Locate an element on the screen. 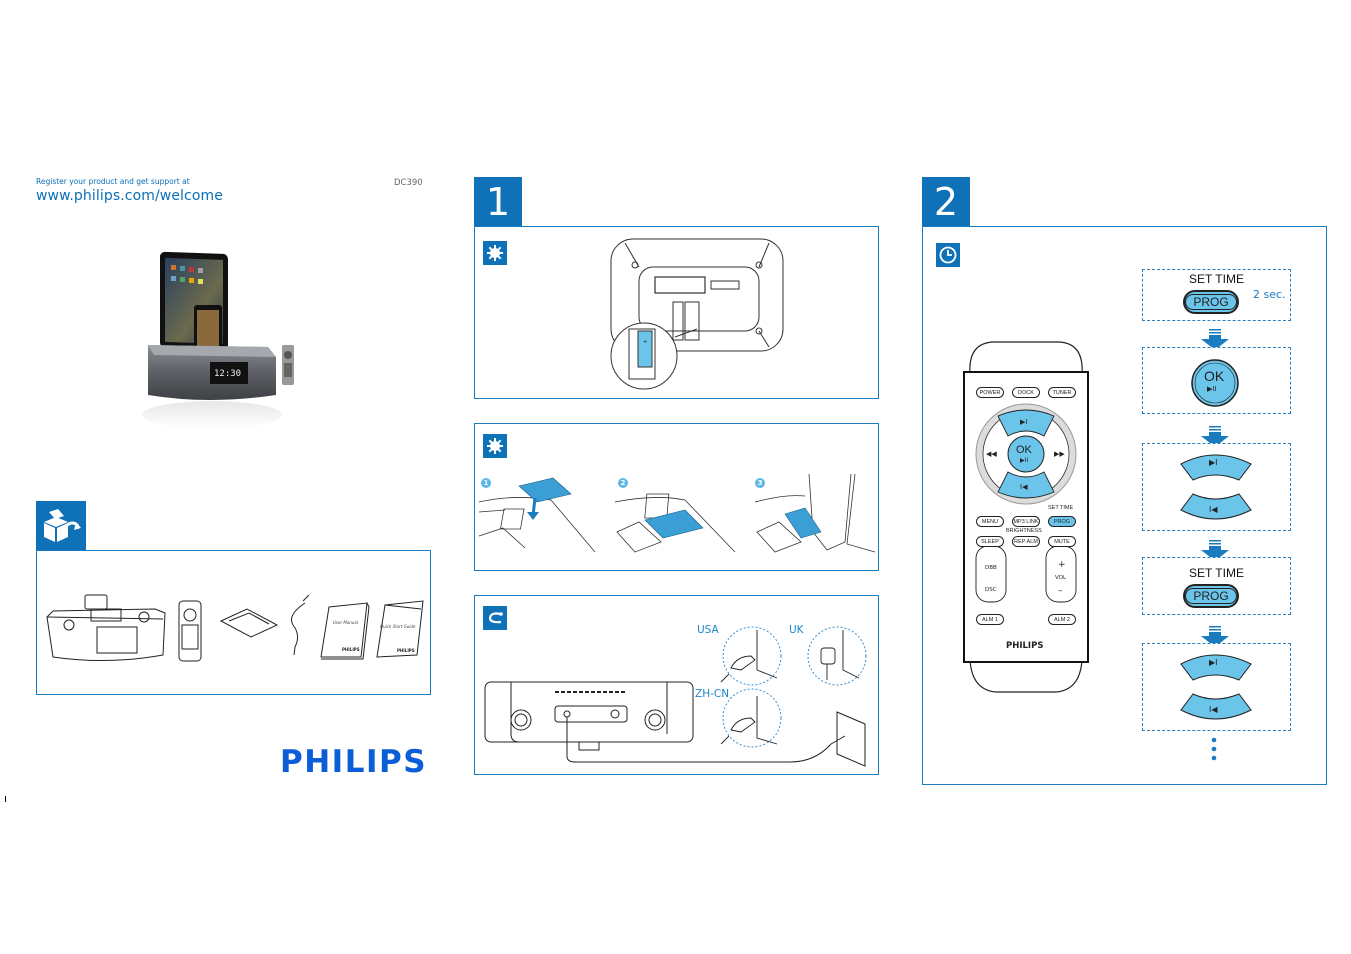 This screenshot has width=1351, height=954. speaker-base: 12:30 is located at coordinates (212, 387).